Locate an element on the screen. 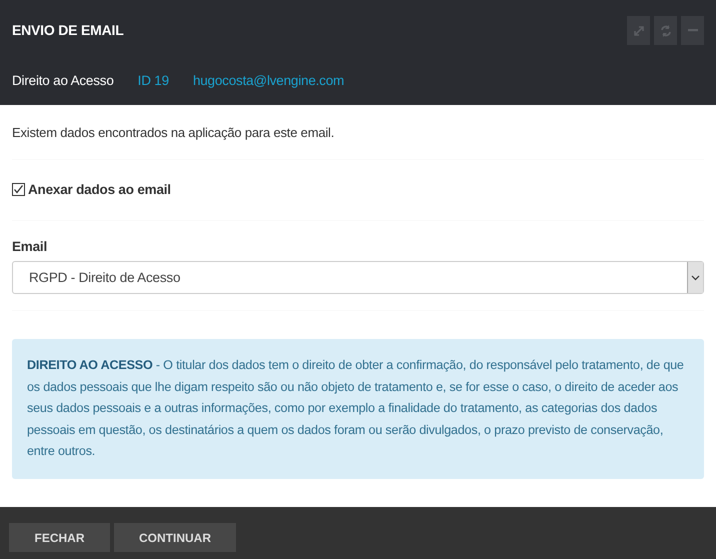  continue-button: CONTINUAR is located at coordinates (175, 537).